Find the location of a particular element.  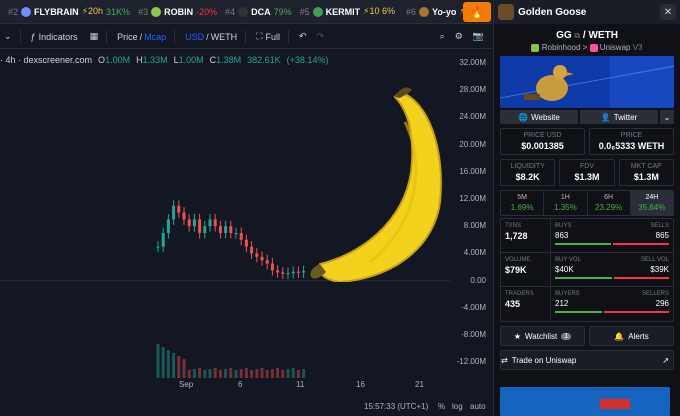

tab-value: 1.69% is located at coordinates (522, 207).